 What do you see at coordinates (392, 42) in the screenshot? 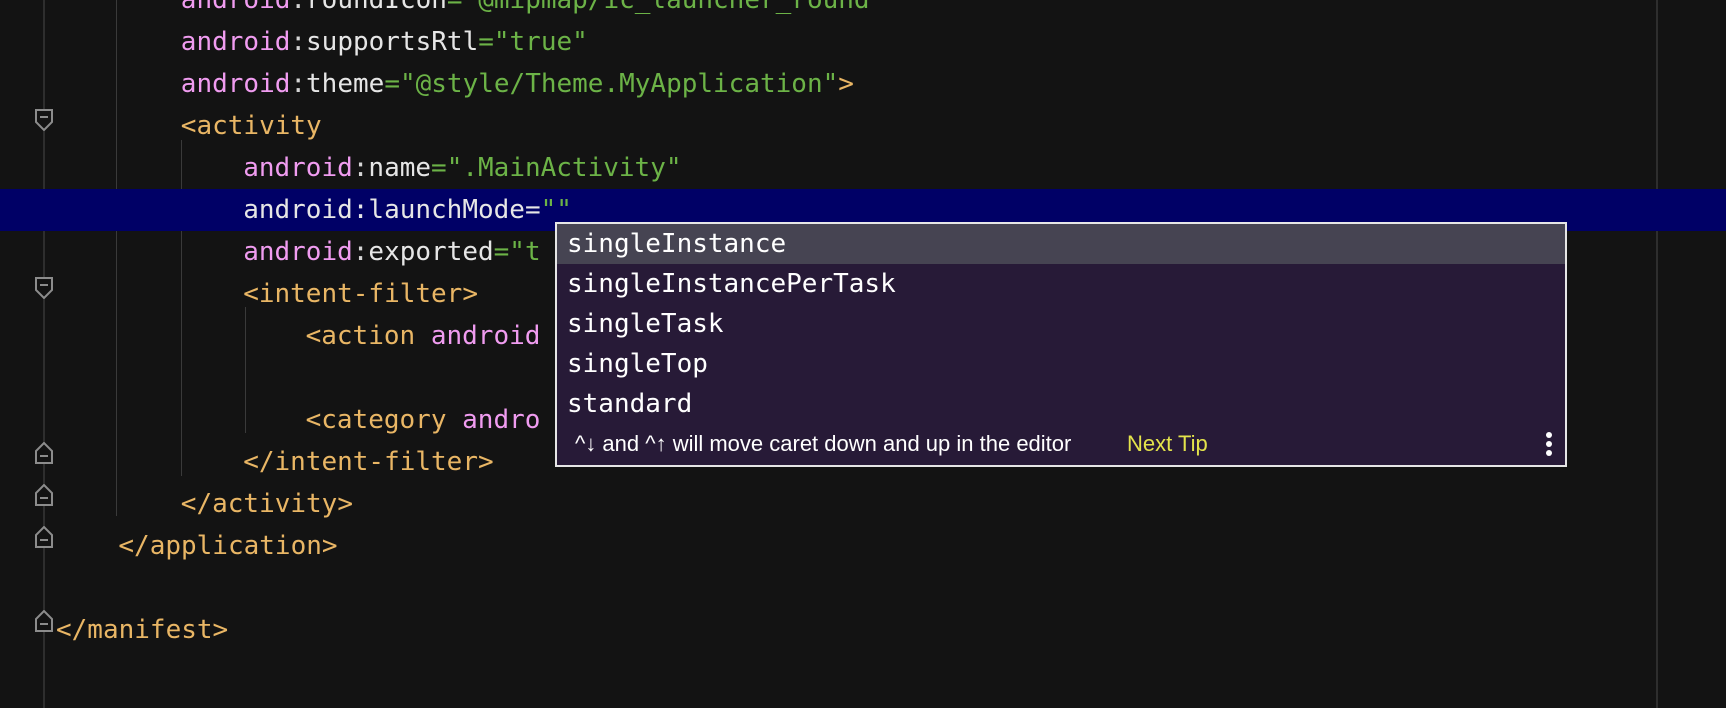
I see `code-token: supportsRtl` at bounding box center [392, 42].